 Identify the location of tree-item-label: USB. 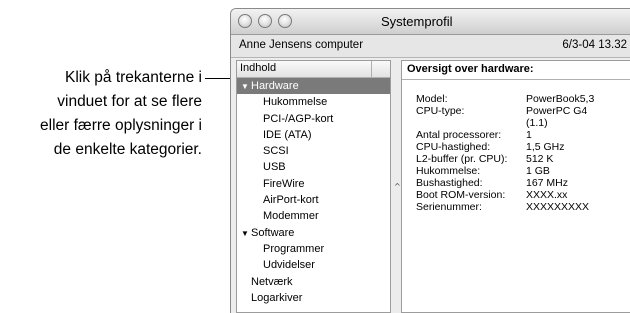
(274, 167).